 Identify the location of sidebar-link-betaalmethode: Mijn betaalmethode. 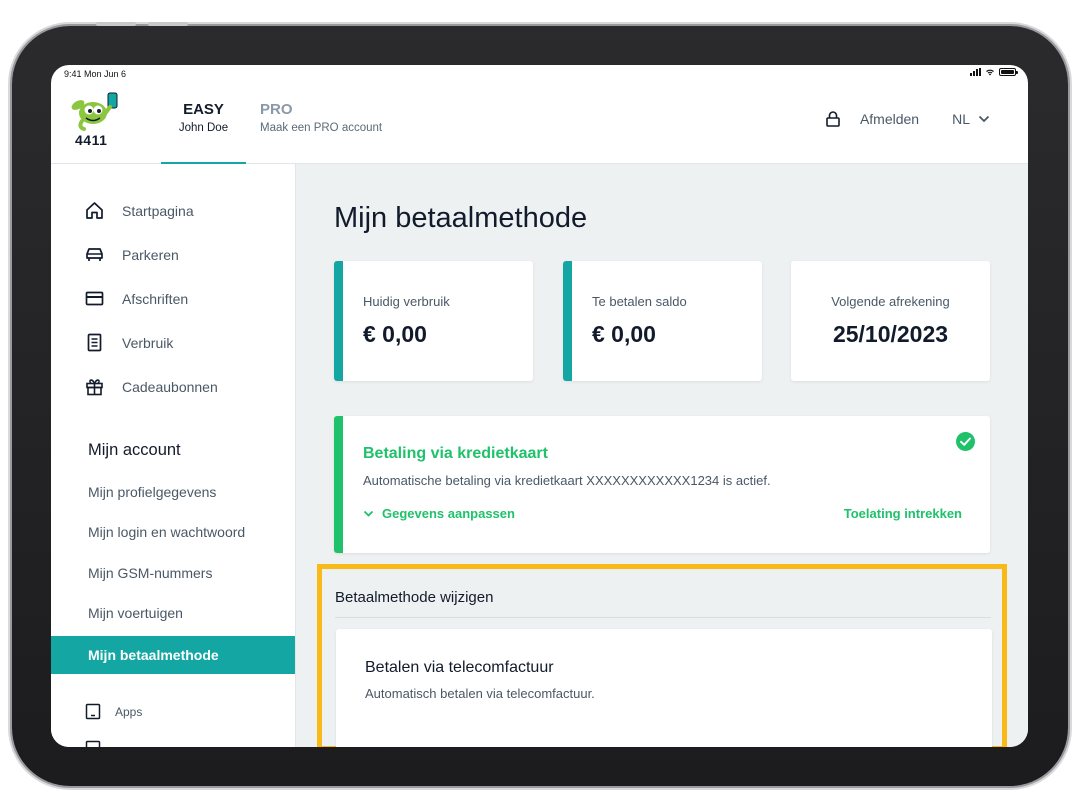
(173, 655).